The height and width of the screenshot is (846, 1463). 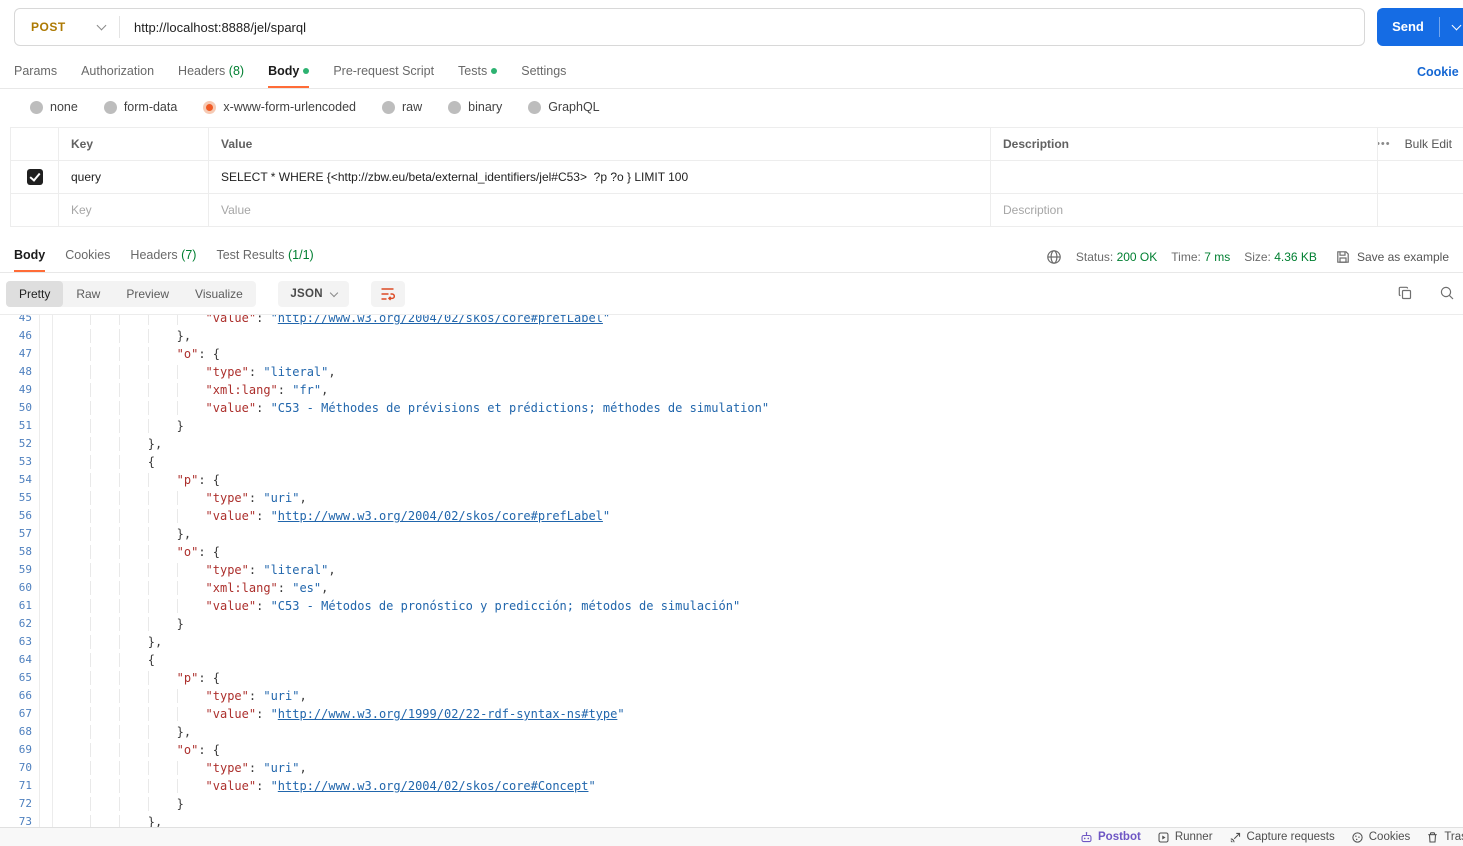 I want to click on body-mode-raw: raw, so click(x=402, y=107).